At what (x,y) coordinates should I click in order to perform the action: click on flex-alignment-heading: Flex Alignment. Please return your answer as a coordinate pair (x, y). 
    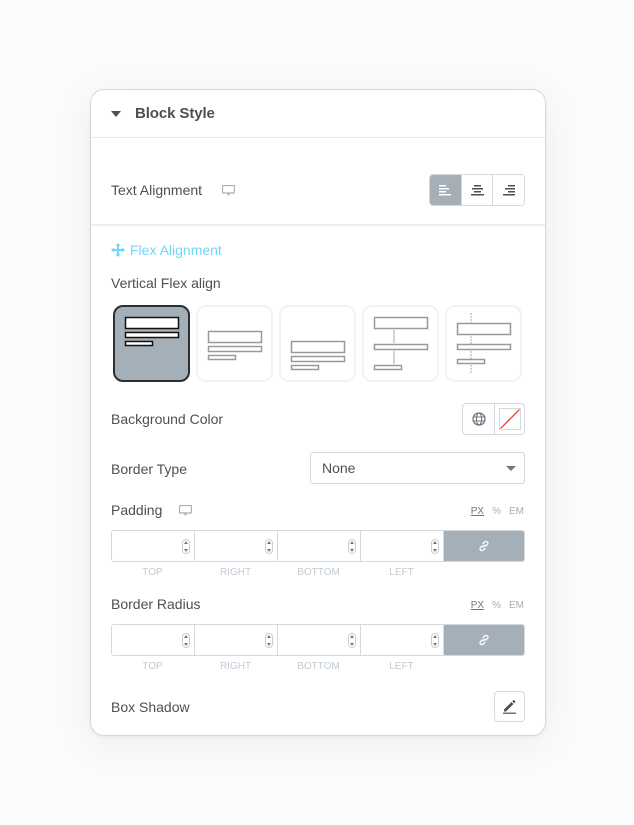
    Looking at the image, I should click on (166, 250).